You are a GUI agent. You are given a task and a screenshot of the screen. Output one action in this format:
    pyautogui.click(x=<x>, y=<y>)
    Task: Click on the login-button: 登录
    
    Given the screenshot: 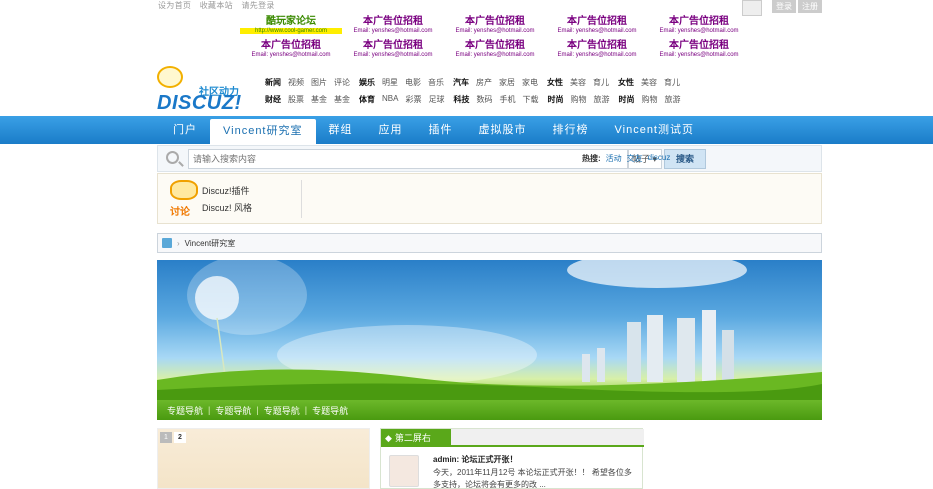 What is the action you would take?
    pyautogui.click(x=784, y=6)
    